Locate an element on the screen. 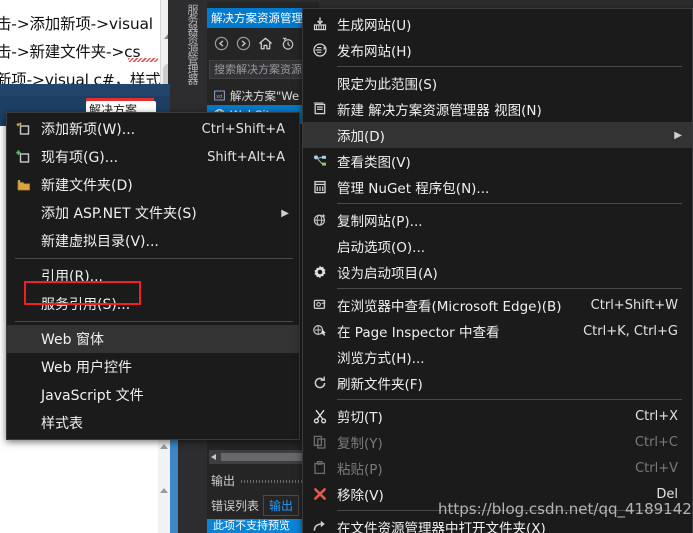 Image resolution: width=693 pixels, height=533 pixels. menu-item-label: 生成网站(U) is located at coordinates (374, 26).